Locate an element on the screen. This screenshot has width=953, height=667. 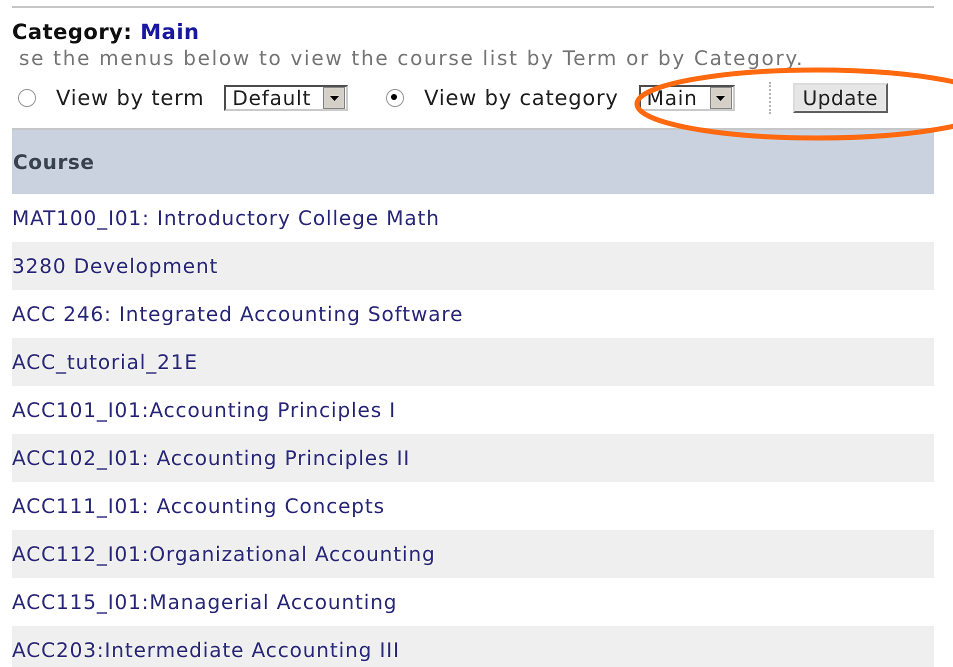
instructions-text: se the menus below to view the course list by Term or by Category. is located at coordinates (412, 58).